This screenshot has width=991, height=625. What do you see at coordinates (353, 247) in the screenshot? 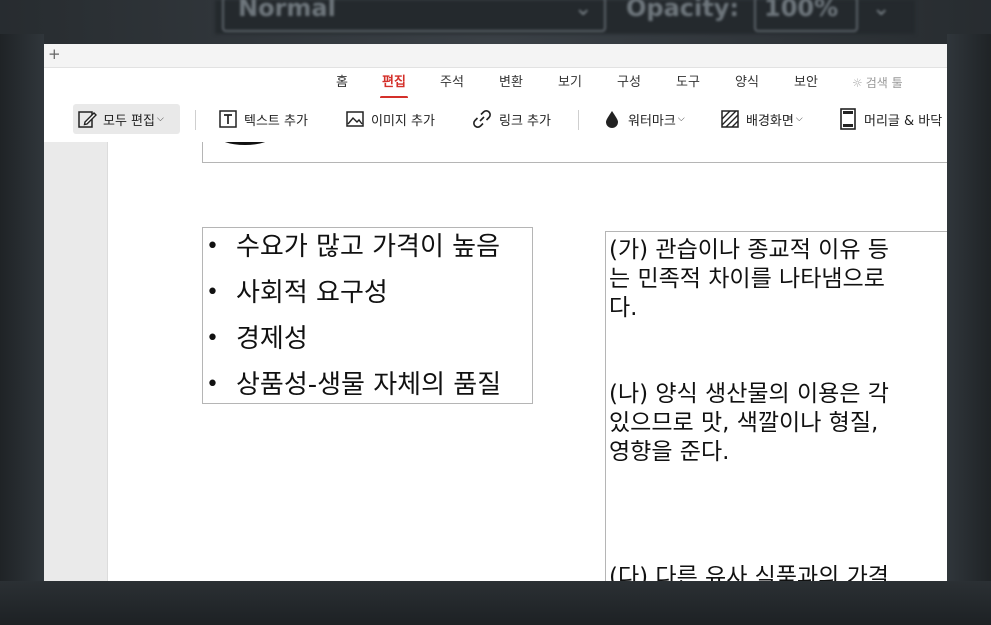
I see `list-item: • 수요가 많고 가격이 높음` at bounding box center [353, 247].